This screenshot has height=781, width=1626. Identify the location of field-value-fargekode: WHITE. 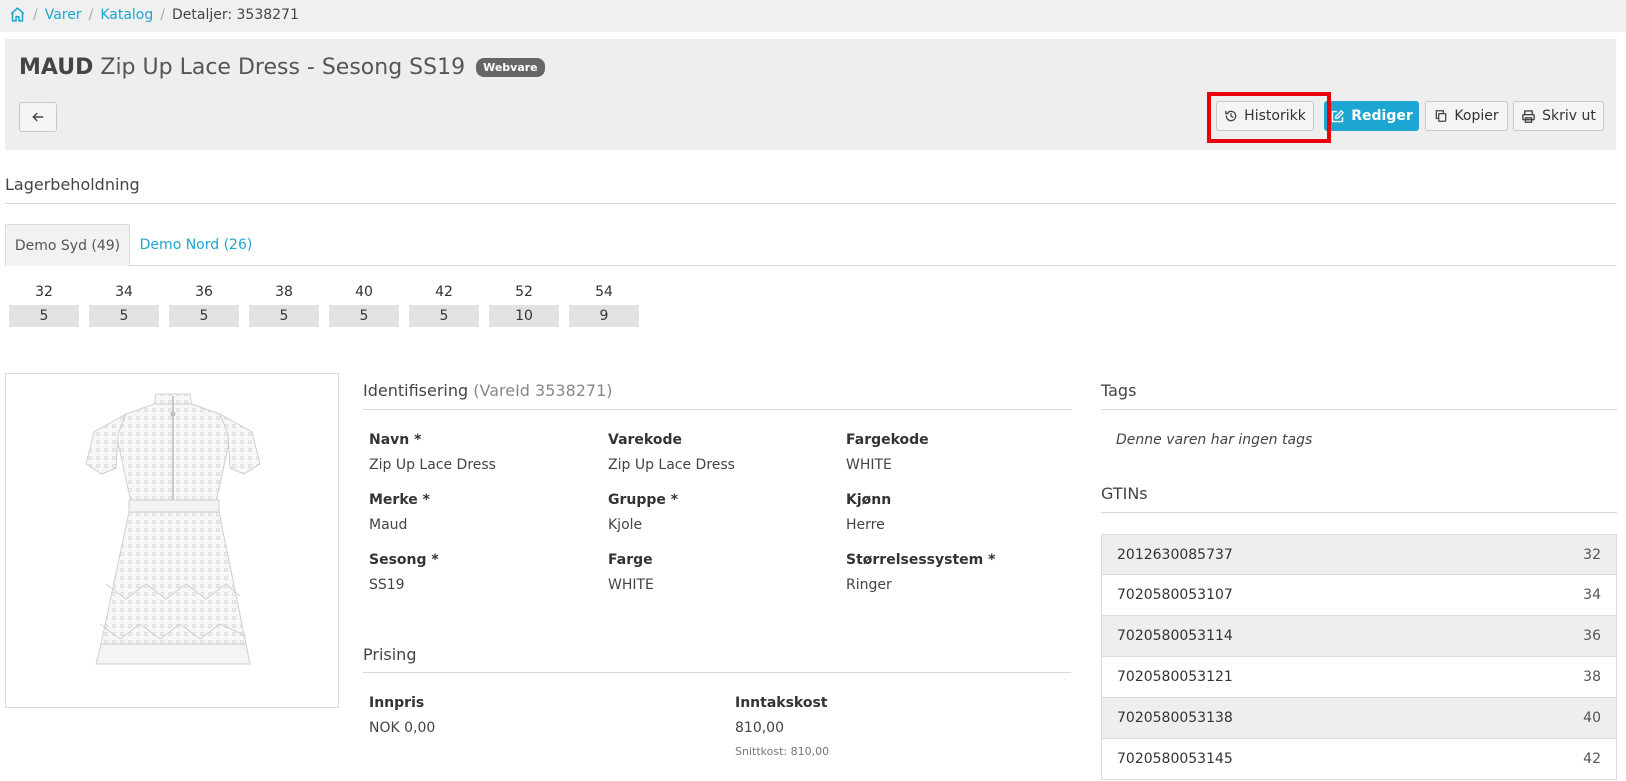
(869, 465).